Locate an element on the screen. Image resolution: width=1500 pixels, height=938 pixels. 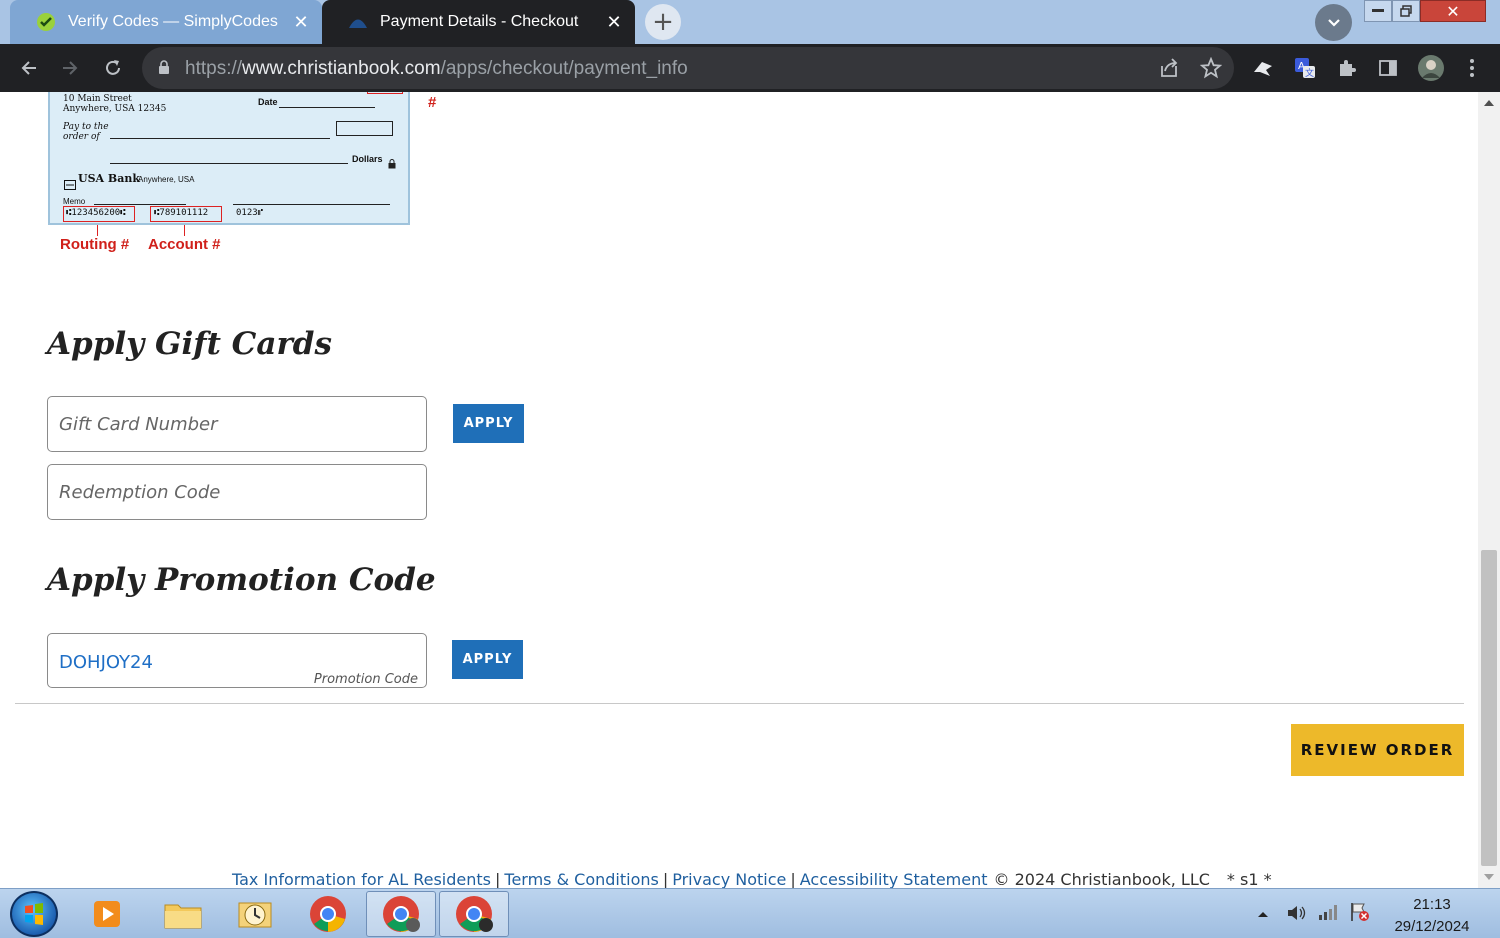
svg-text: 文 is located at coordinates (1309, 73).